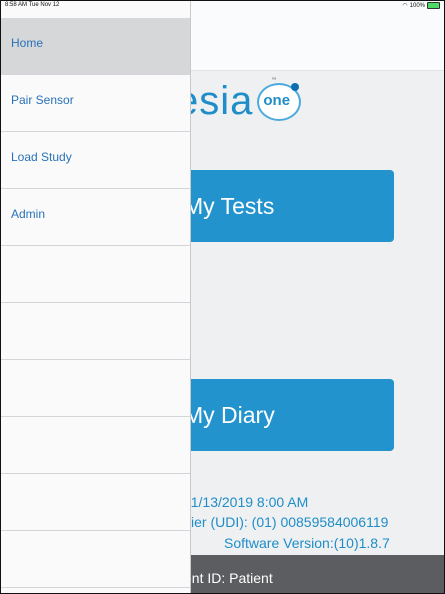 The height and width of the screenshot is (594, 445). What do you see at coordinates (295, 87) in the screenshot?
I see `logo-dot` at bounding box center [295, 87].